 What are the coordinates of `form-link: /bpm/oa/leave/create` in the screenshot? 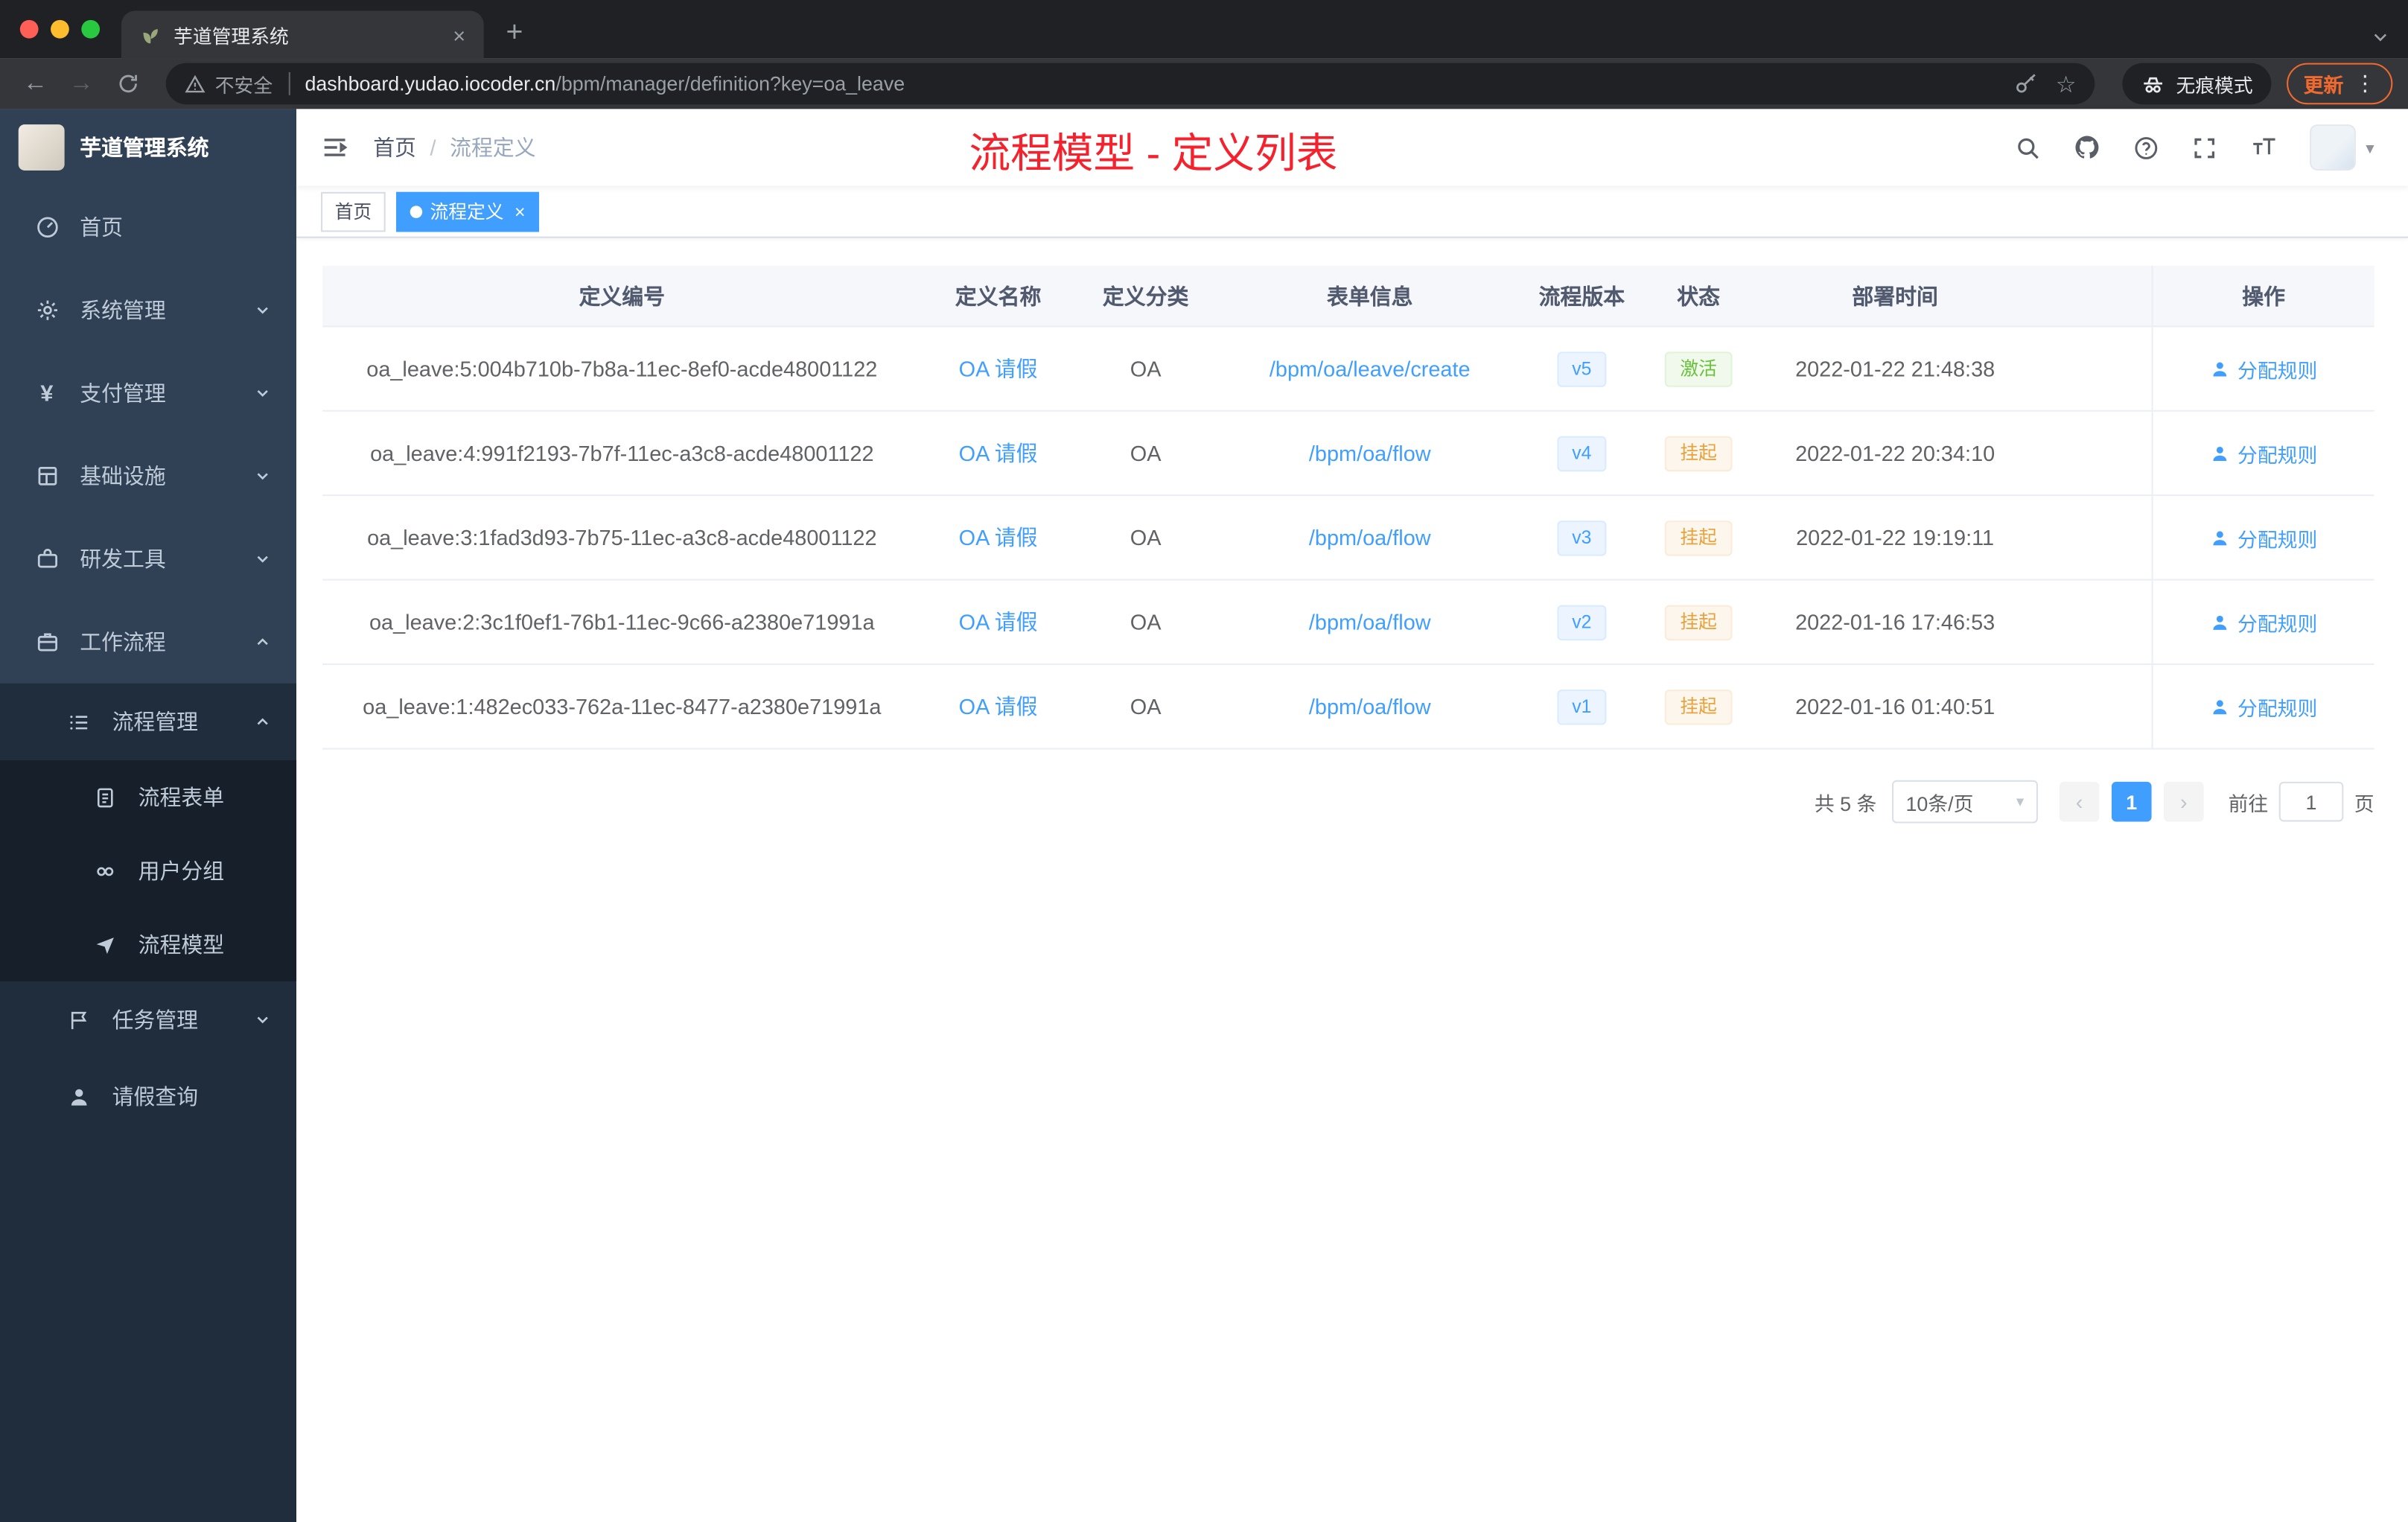 It's located at (1370, 369).